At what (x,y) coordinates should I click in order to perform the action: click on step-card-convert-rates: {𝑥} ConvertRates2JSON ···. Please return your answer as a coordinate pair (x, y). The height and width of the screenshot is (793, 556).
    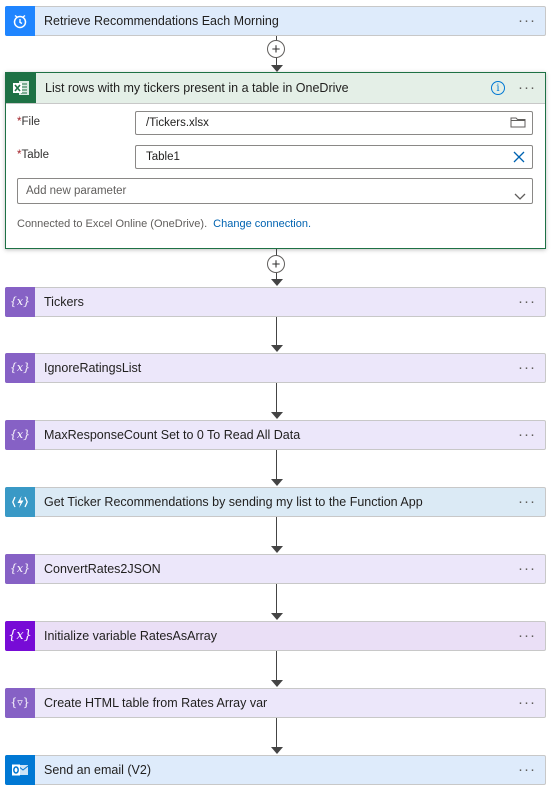
    Looking at the image, I should click on (275, 568).